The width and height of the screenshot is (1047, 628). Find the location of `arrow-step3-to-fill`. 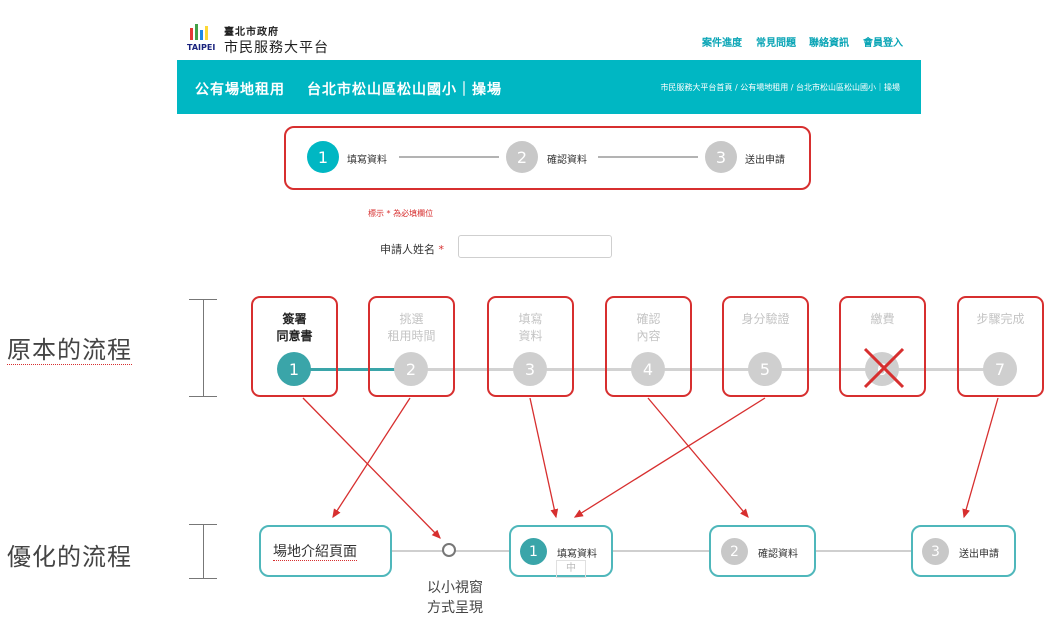

arrow-step3-to-fill is located at coordinates (544, 458).